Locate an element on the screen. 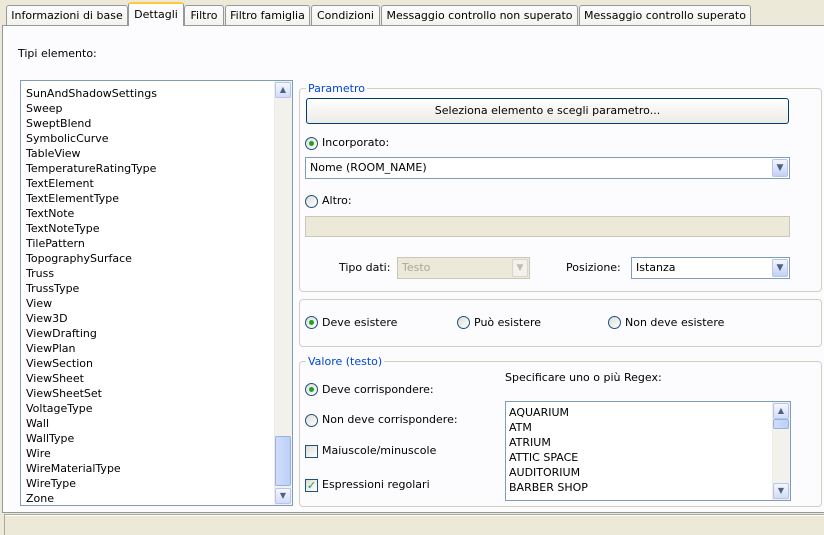  posizione-combo: Istanza ▼ is located at coordinates (710, 268).